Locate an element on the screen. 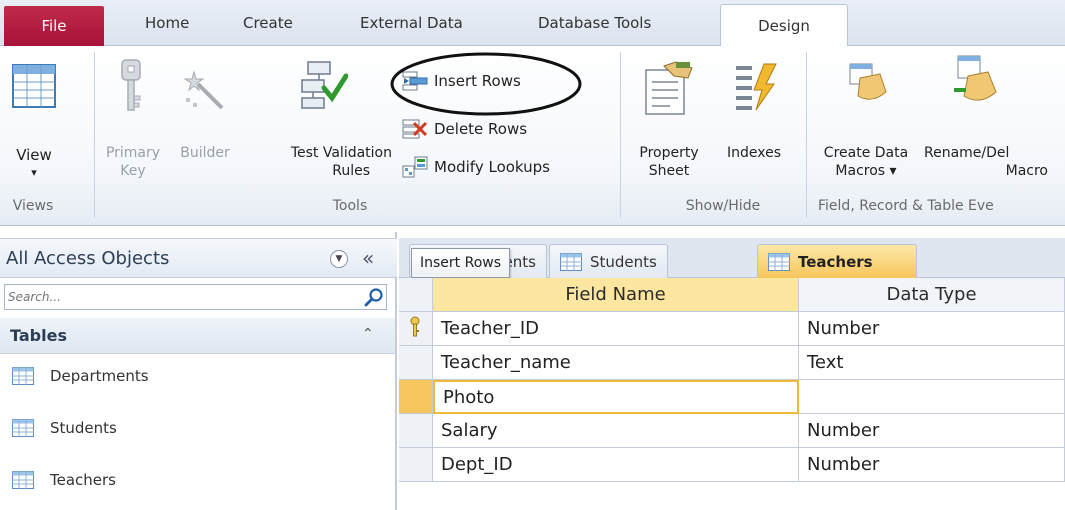  nav-item-label: Students is located at coordinates (83, 428).